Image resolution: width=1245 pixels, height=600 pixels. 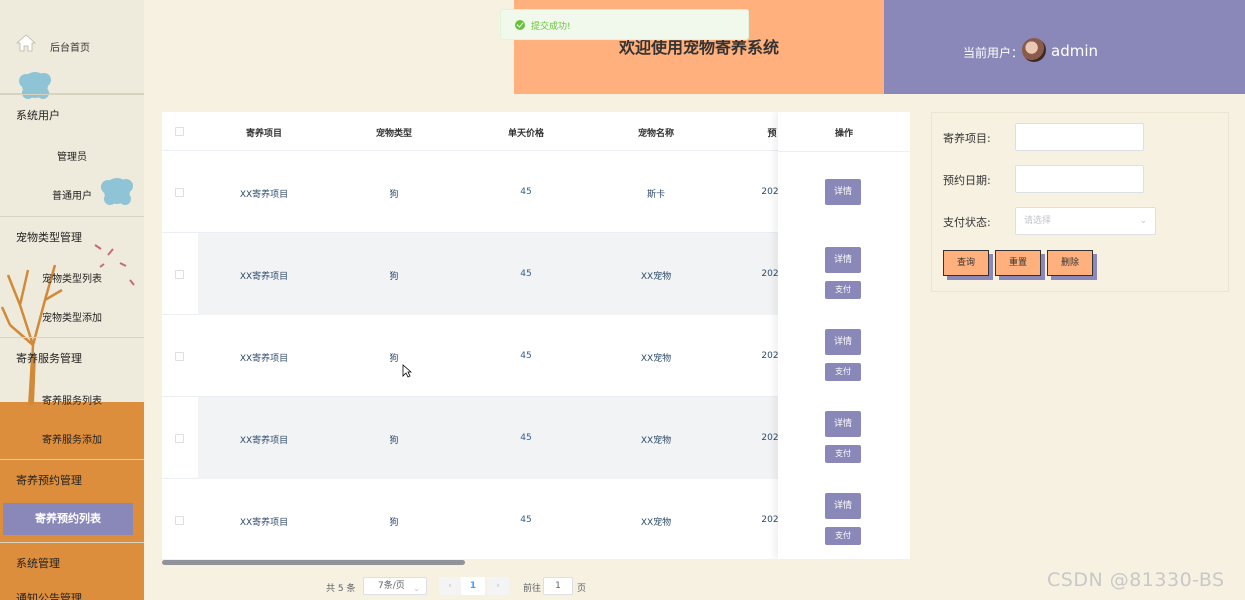 I want to click on home-icon, so click(x=26, y=43).